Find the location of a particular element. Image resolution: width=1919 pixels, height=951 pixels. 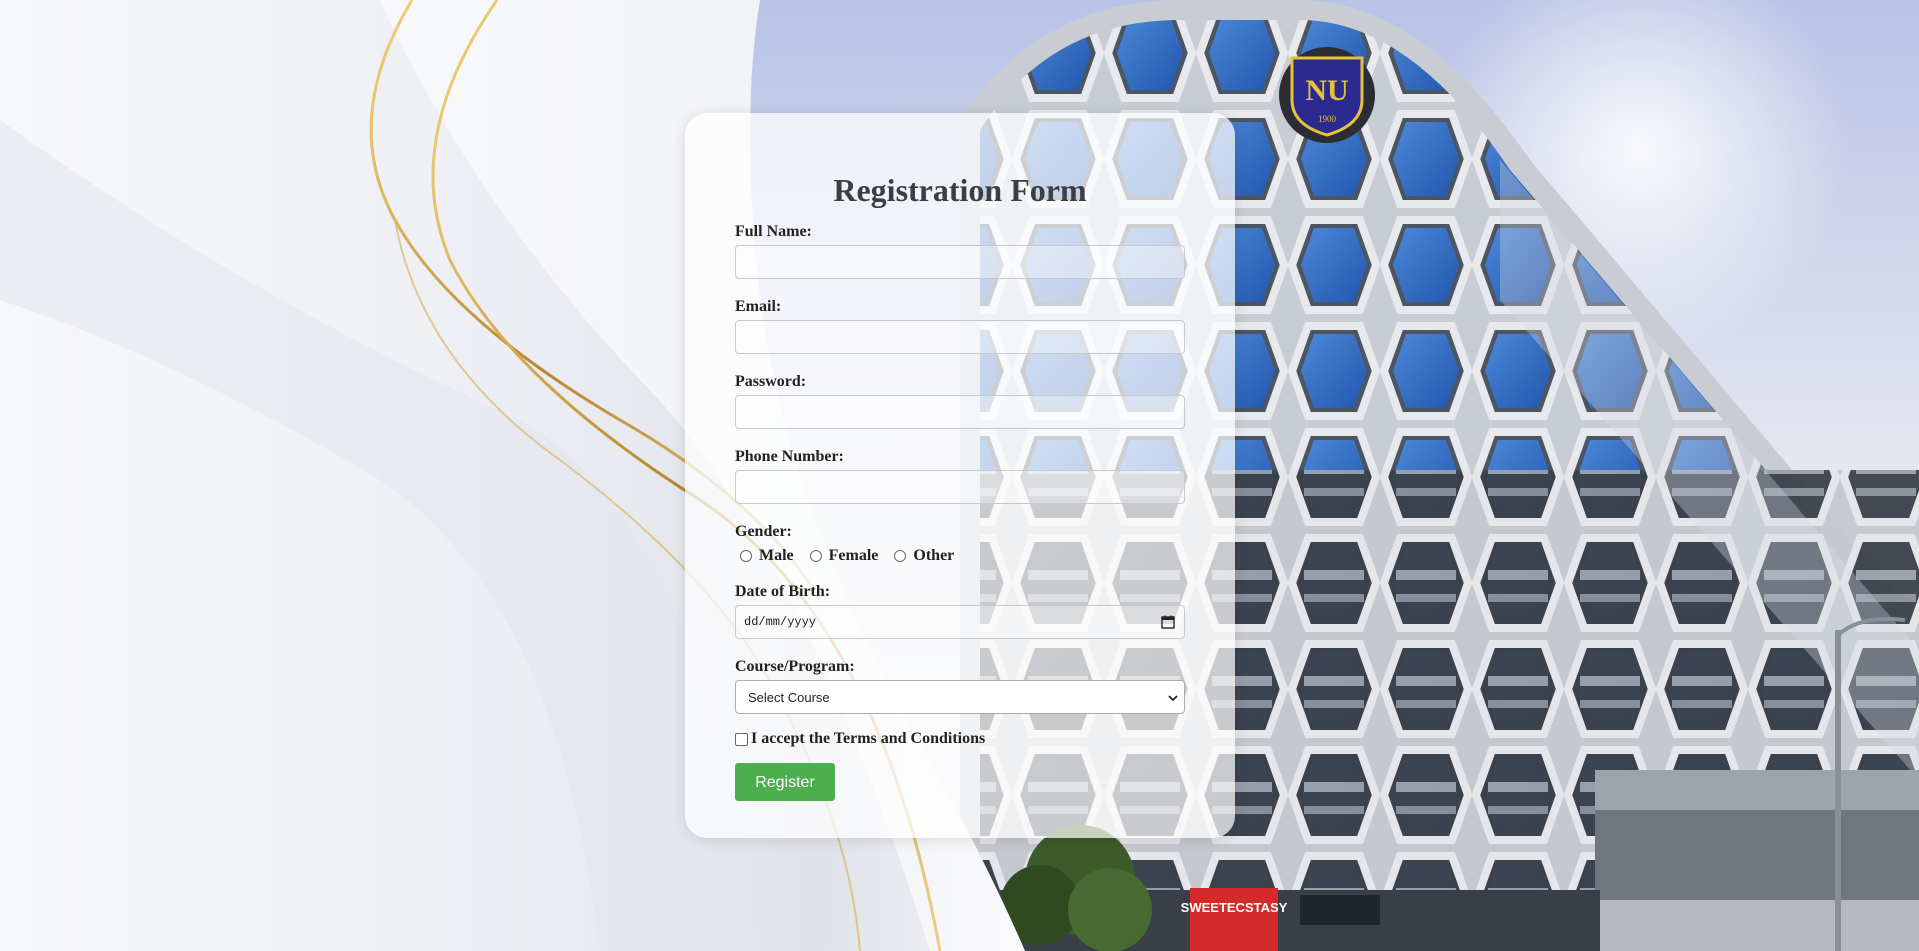

phone-label: Phone Number: is located at coordinates (789, 456).